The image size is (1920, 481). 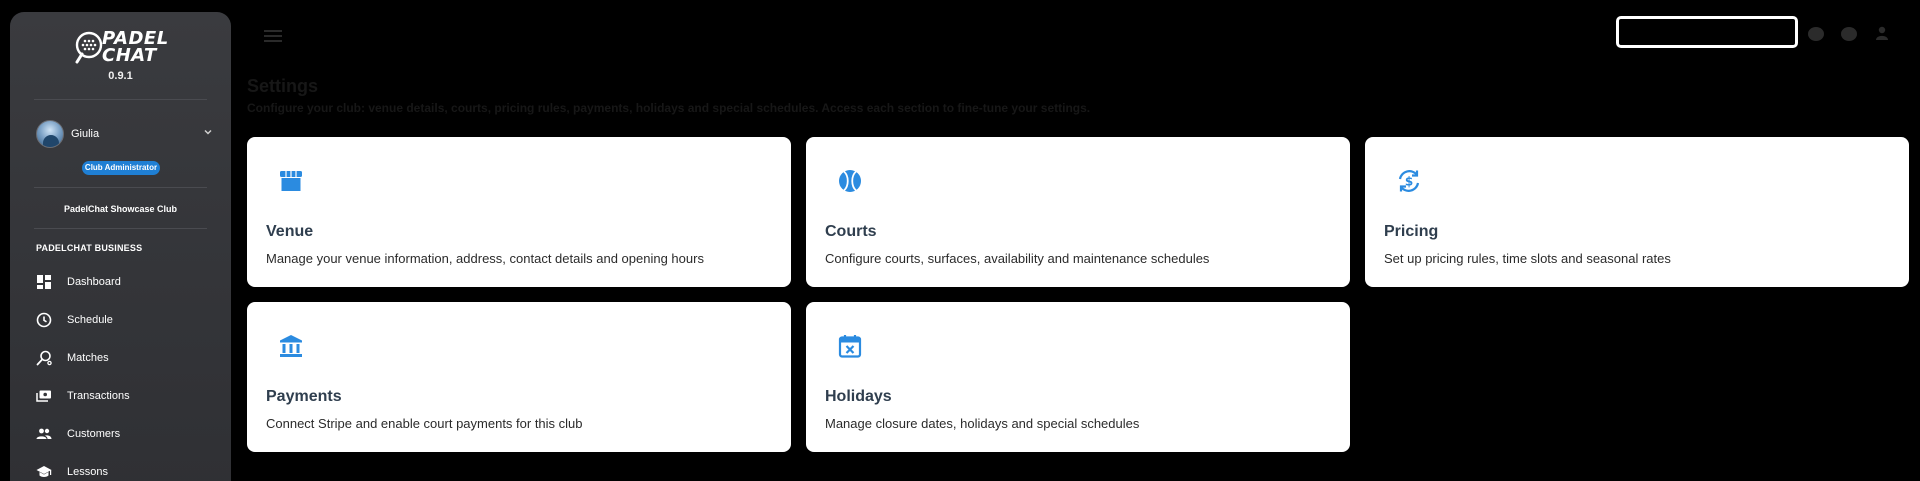 What do you see at coordinates (85, 134) in the screenshot?
I see `user-name: Giulia` at bounding box center [85, 134].